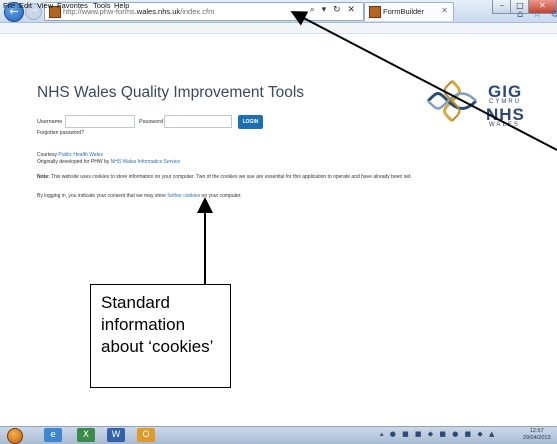  What do you see at coordinates (536, 431) in the screenshot?
I see `clock-time: 12:57` at bounding box center [536, 431].